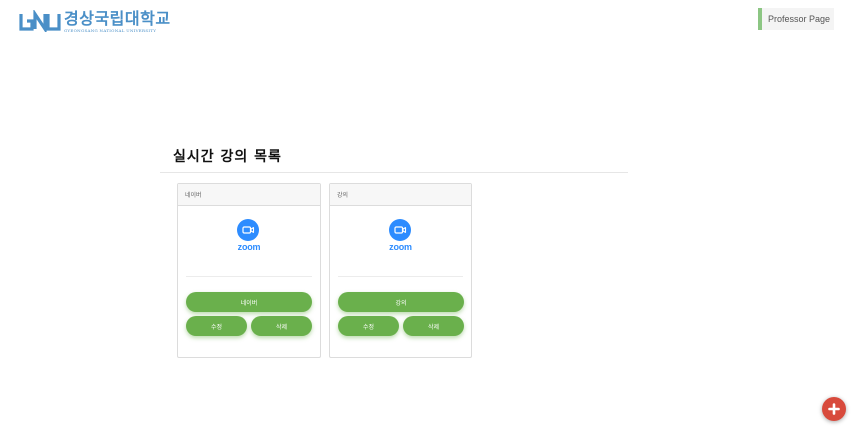 The width and height of the screenshot is (854, 434). I want to click on join-lecture-button: 네이버, so click(249, 302).